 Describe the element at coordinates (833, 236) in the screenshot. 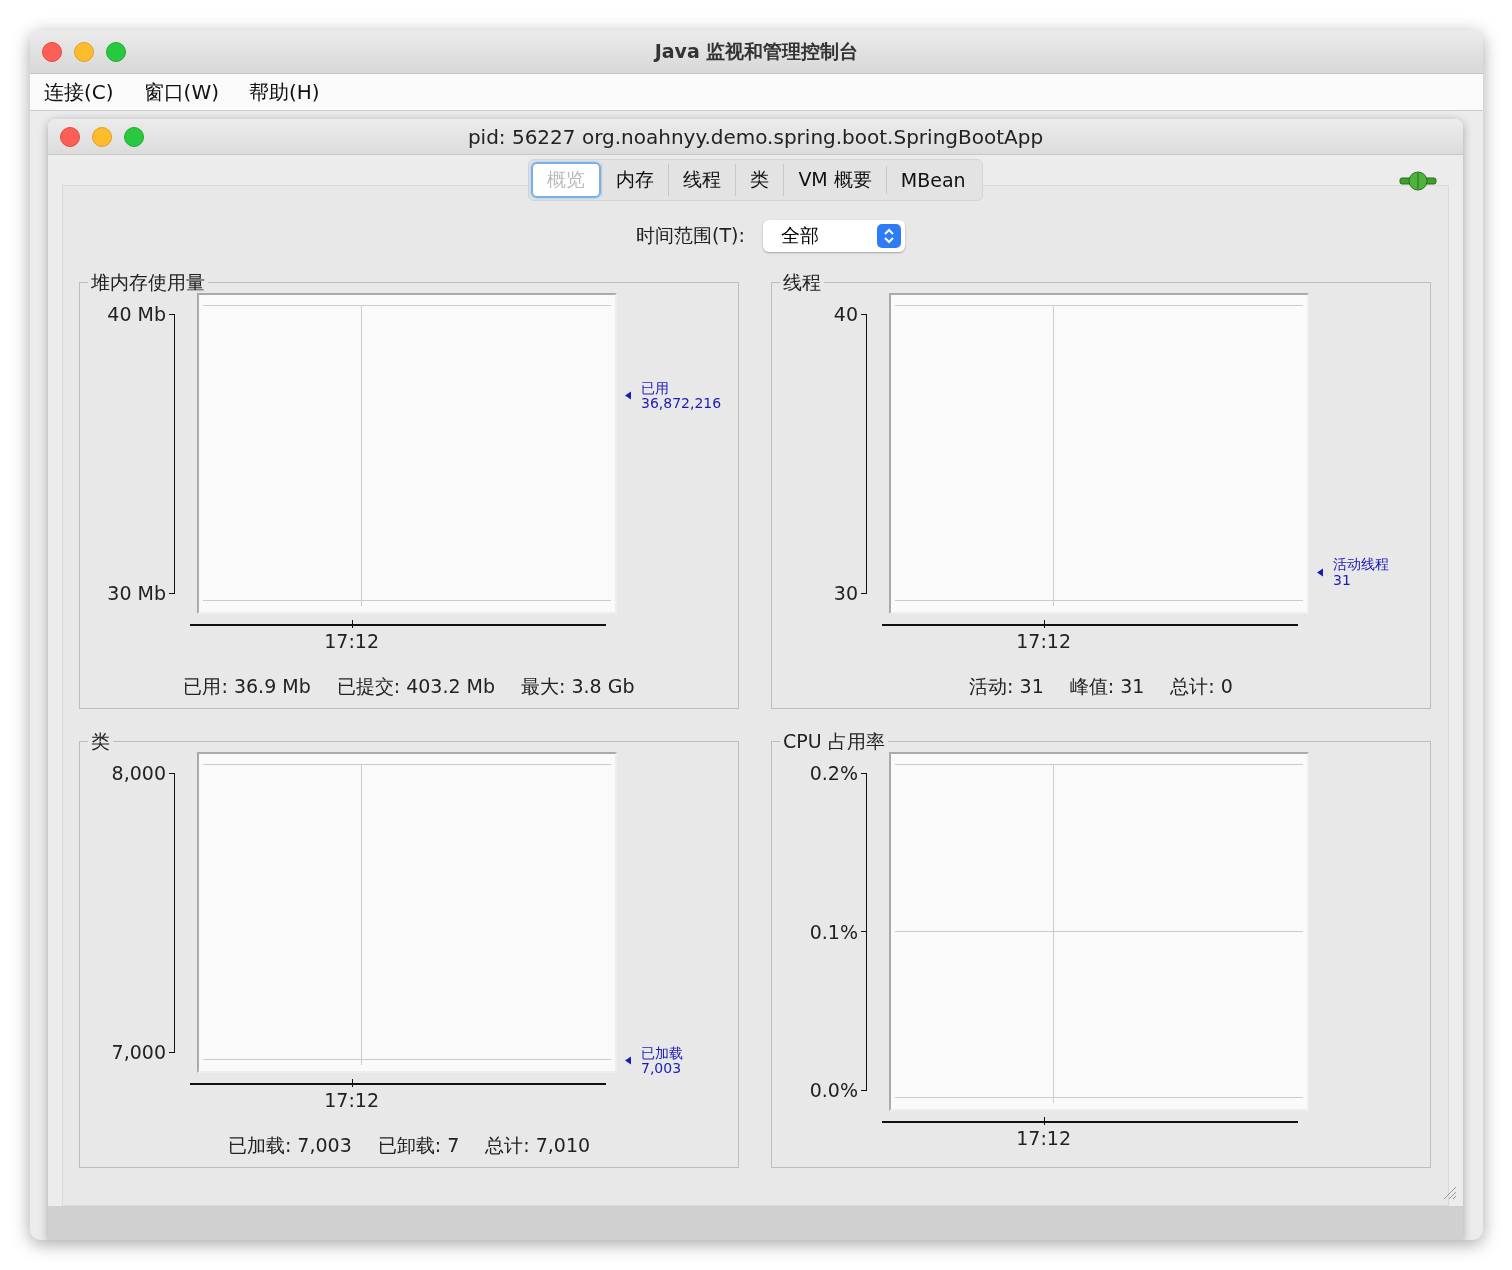

I see `time-range-dropdown: 全部` at that location.